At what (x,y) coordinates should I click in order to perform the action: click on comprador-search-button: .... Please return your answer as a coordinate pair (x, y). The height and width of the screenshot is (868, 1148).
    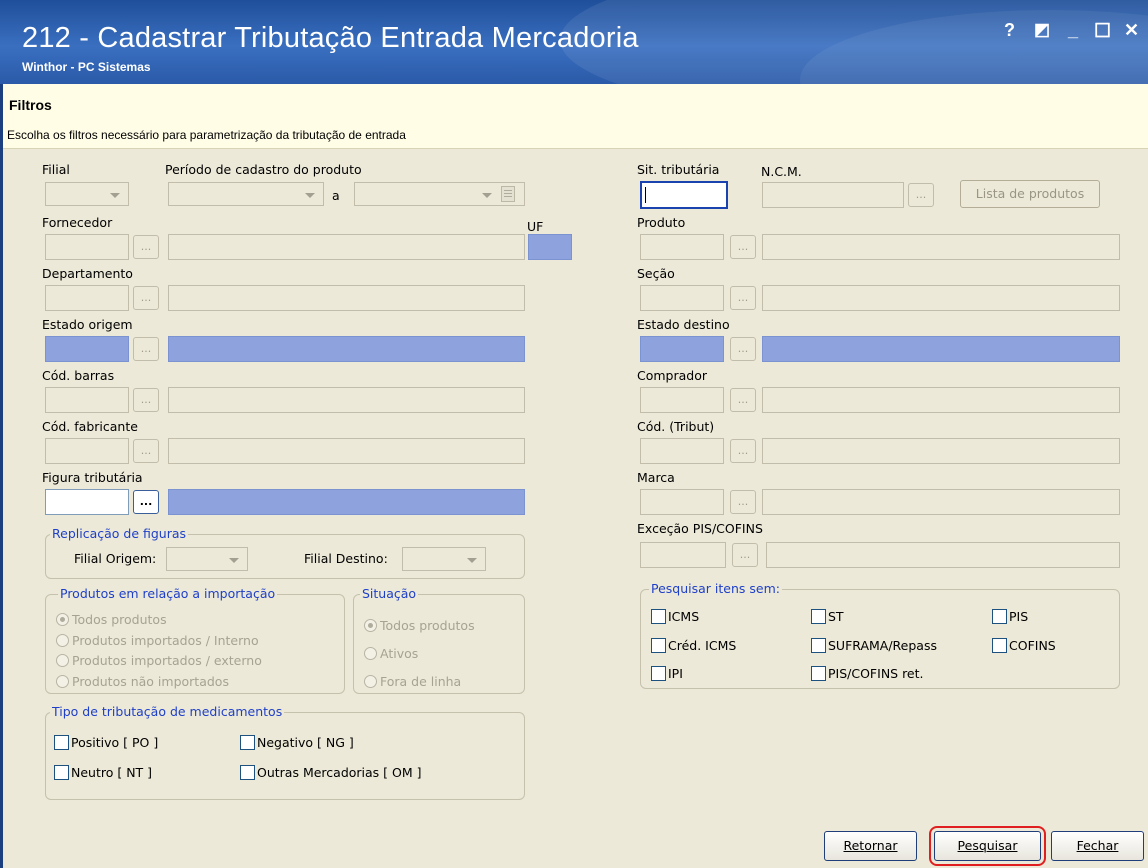
    Looking at the image, I should click on (743, 400).